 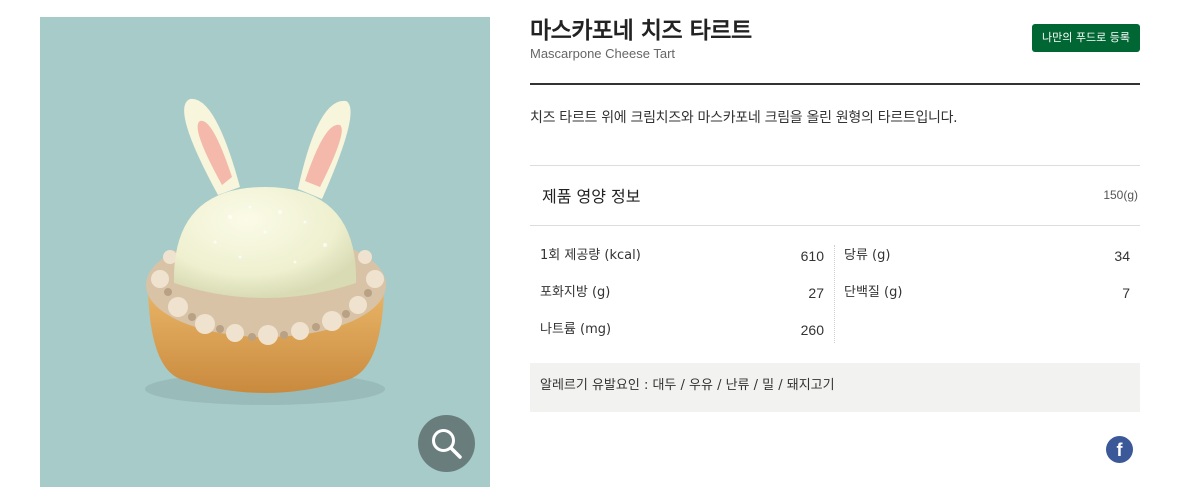 I want to click on nutrition-column-divider, so click(x=834, y=294).